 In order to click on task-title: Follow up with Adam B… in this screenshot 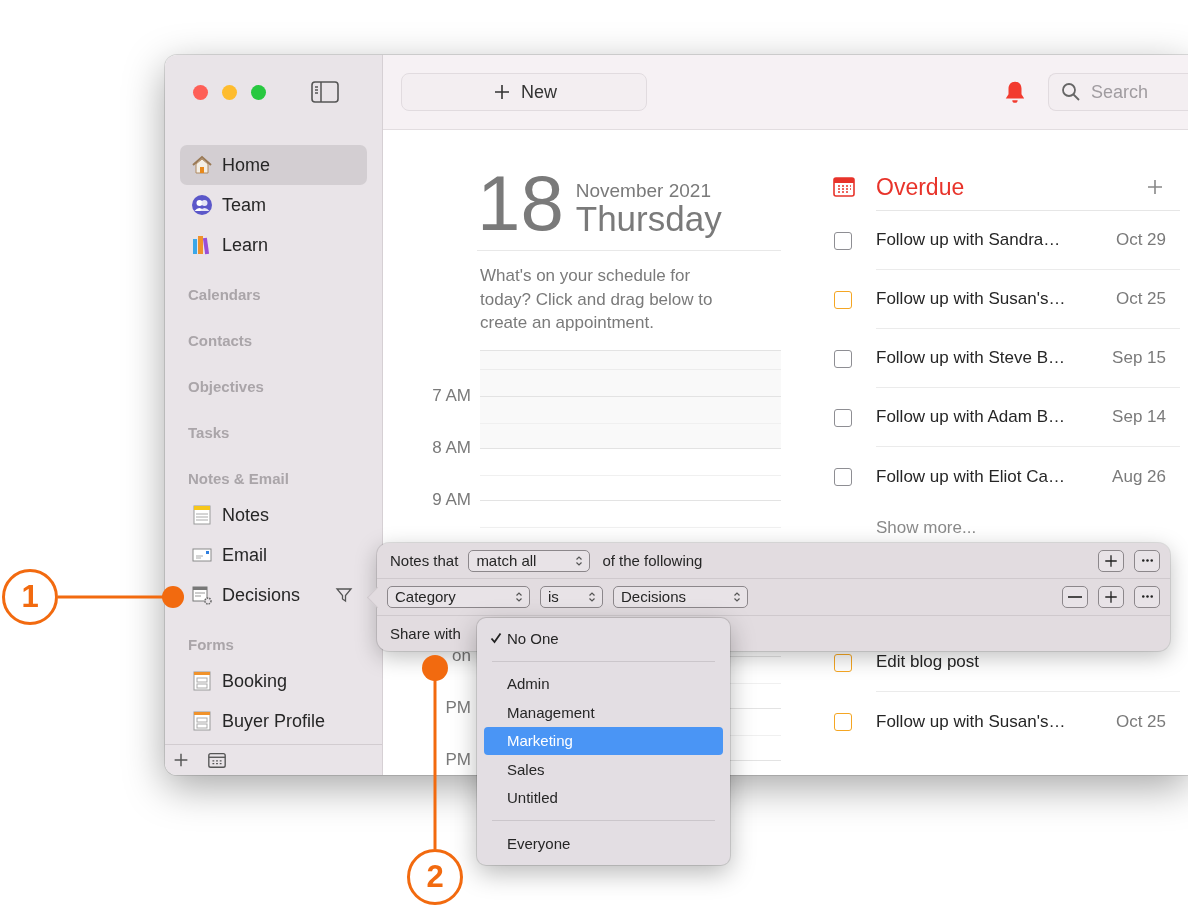, I will do `click(970, 417)`.